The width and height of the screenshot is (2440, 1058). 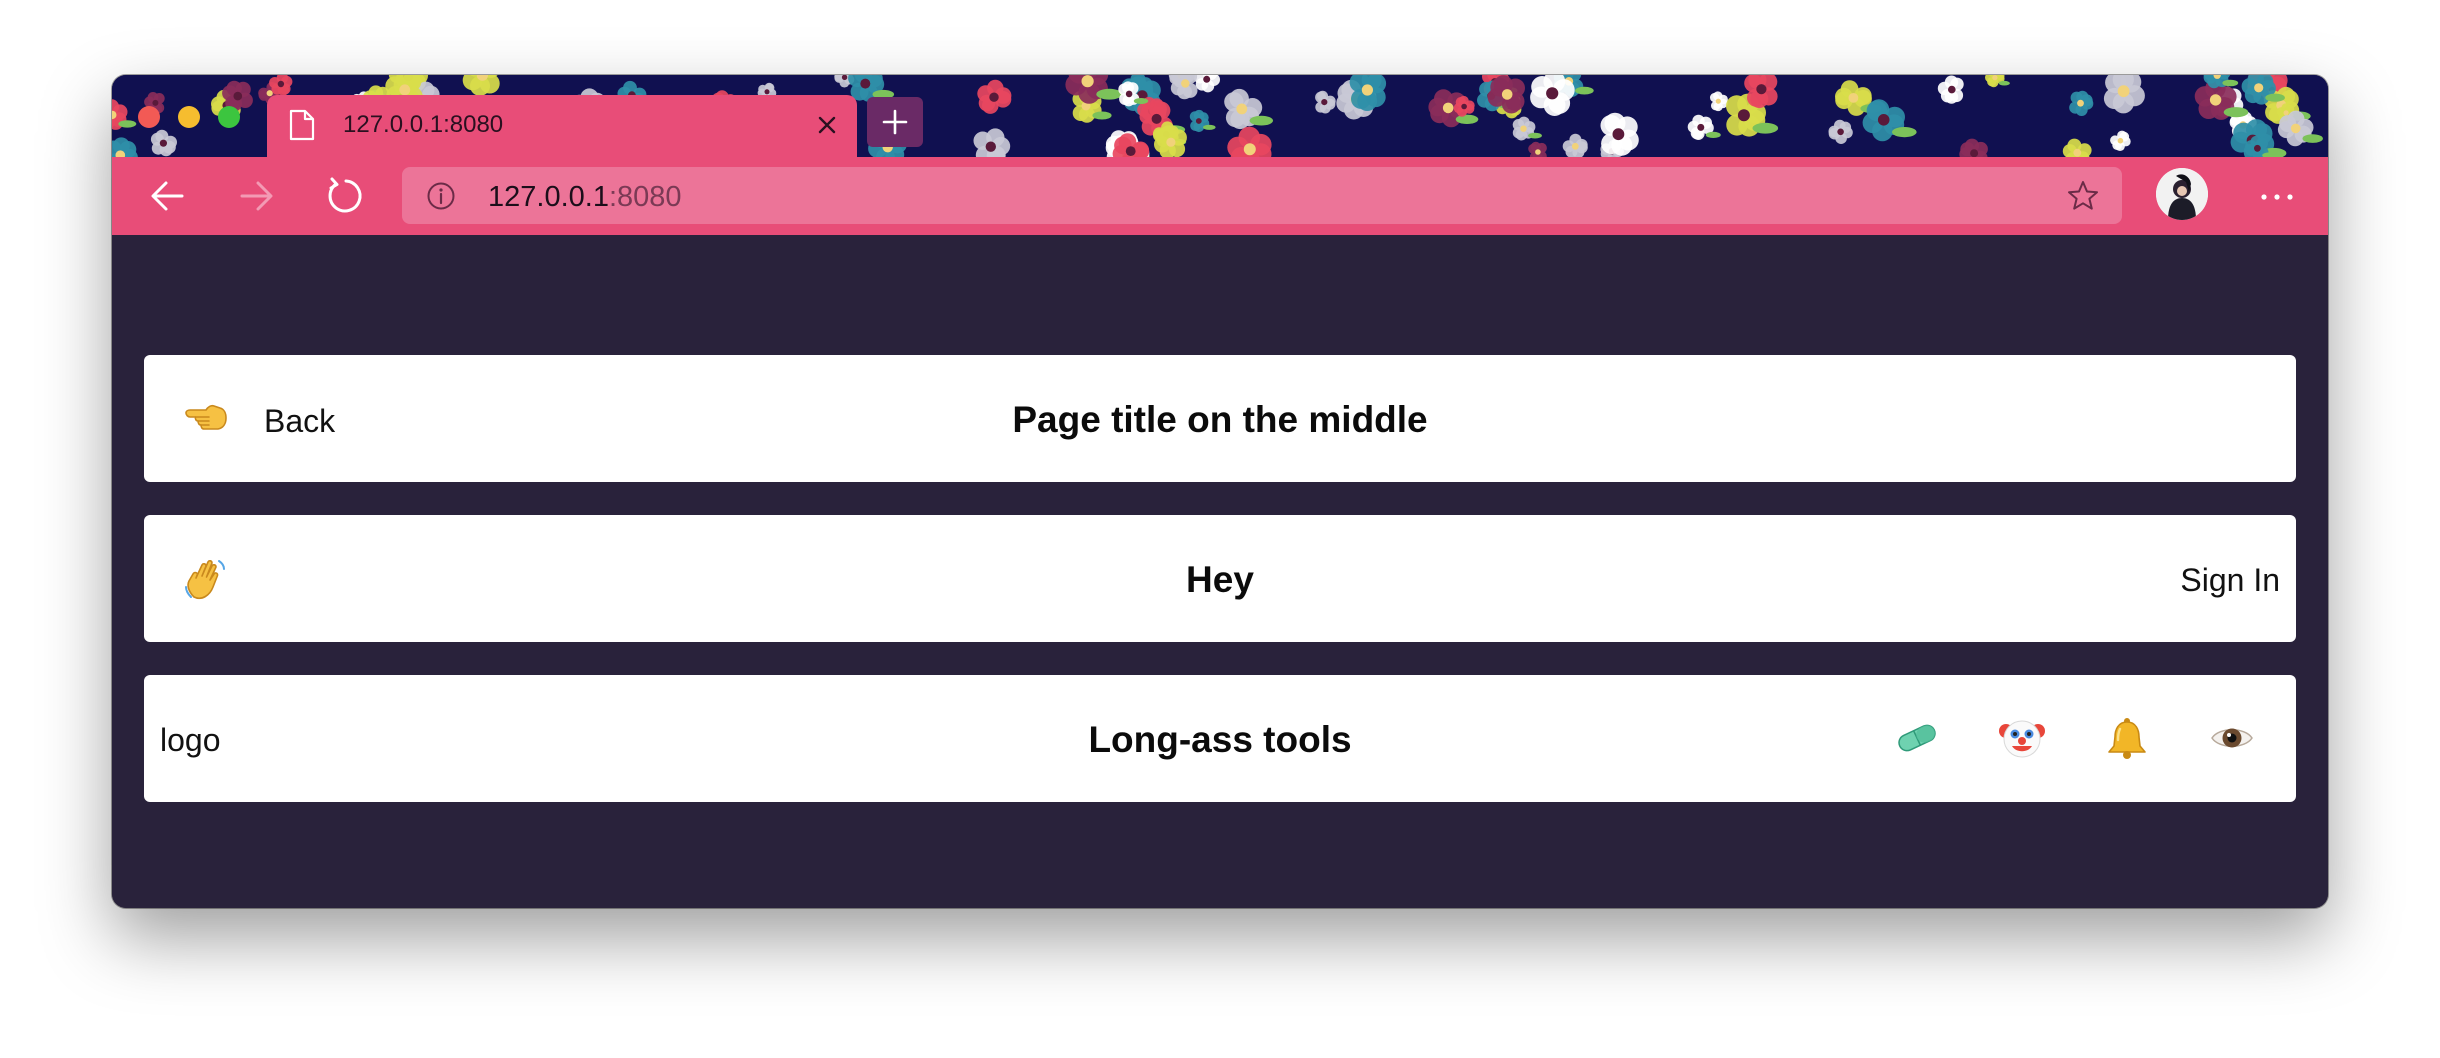 I want to click on tools-title: Long-ass tools, so click(x=1220, y=739).